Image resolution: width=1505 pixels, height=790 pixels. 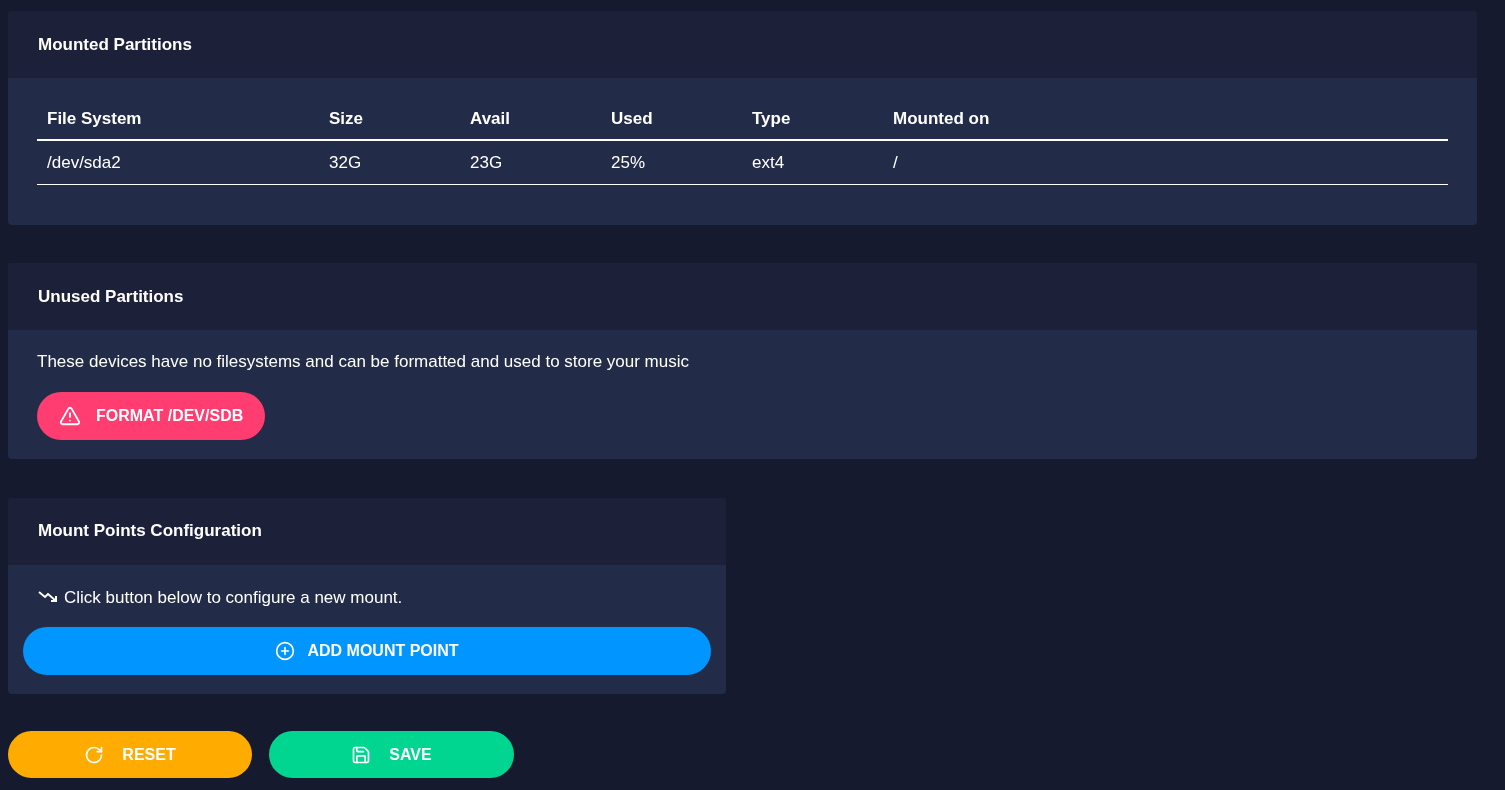 What do you see at coordinates (941, 119) in the screenshot?
I see `column-header: Mounted on` at bounding box center [941, 119].